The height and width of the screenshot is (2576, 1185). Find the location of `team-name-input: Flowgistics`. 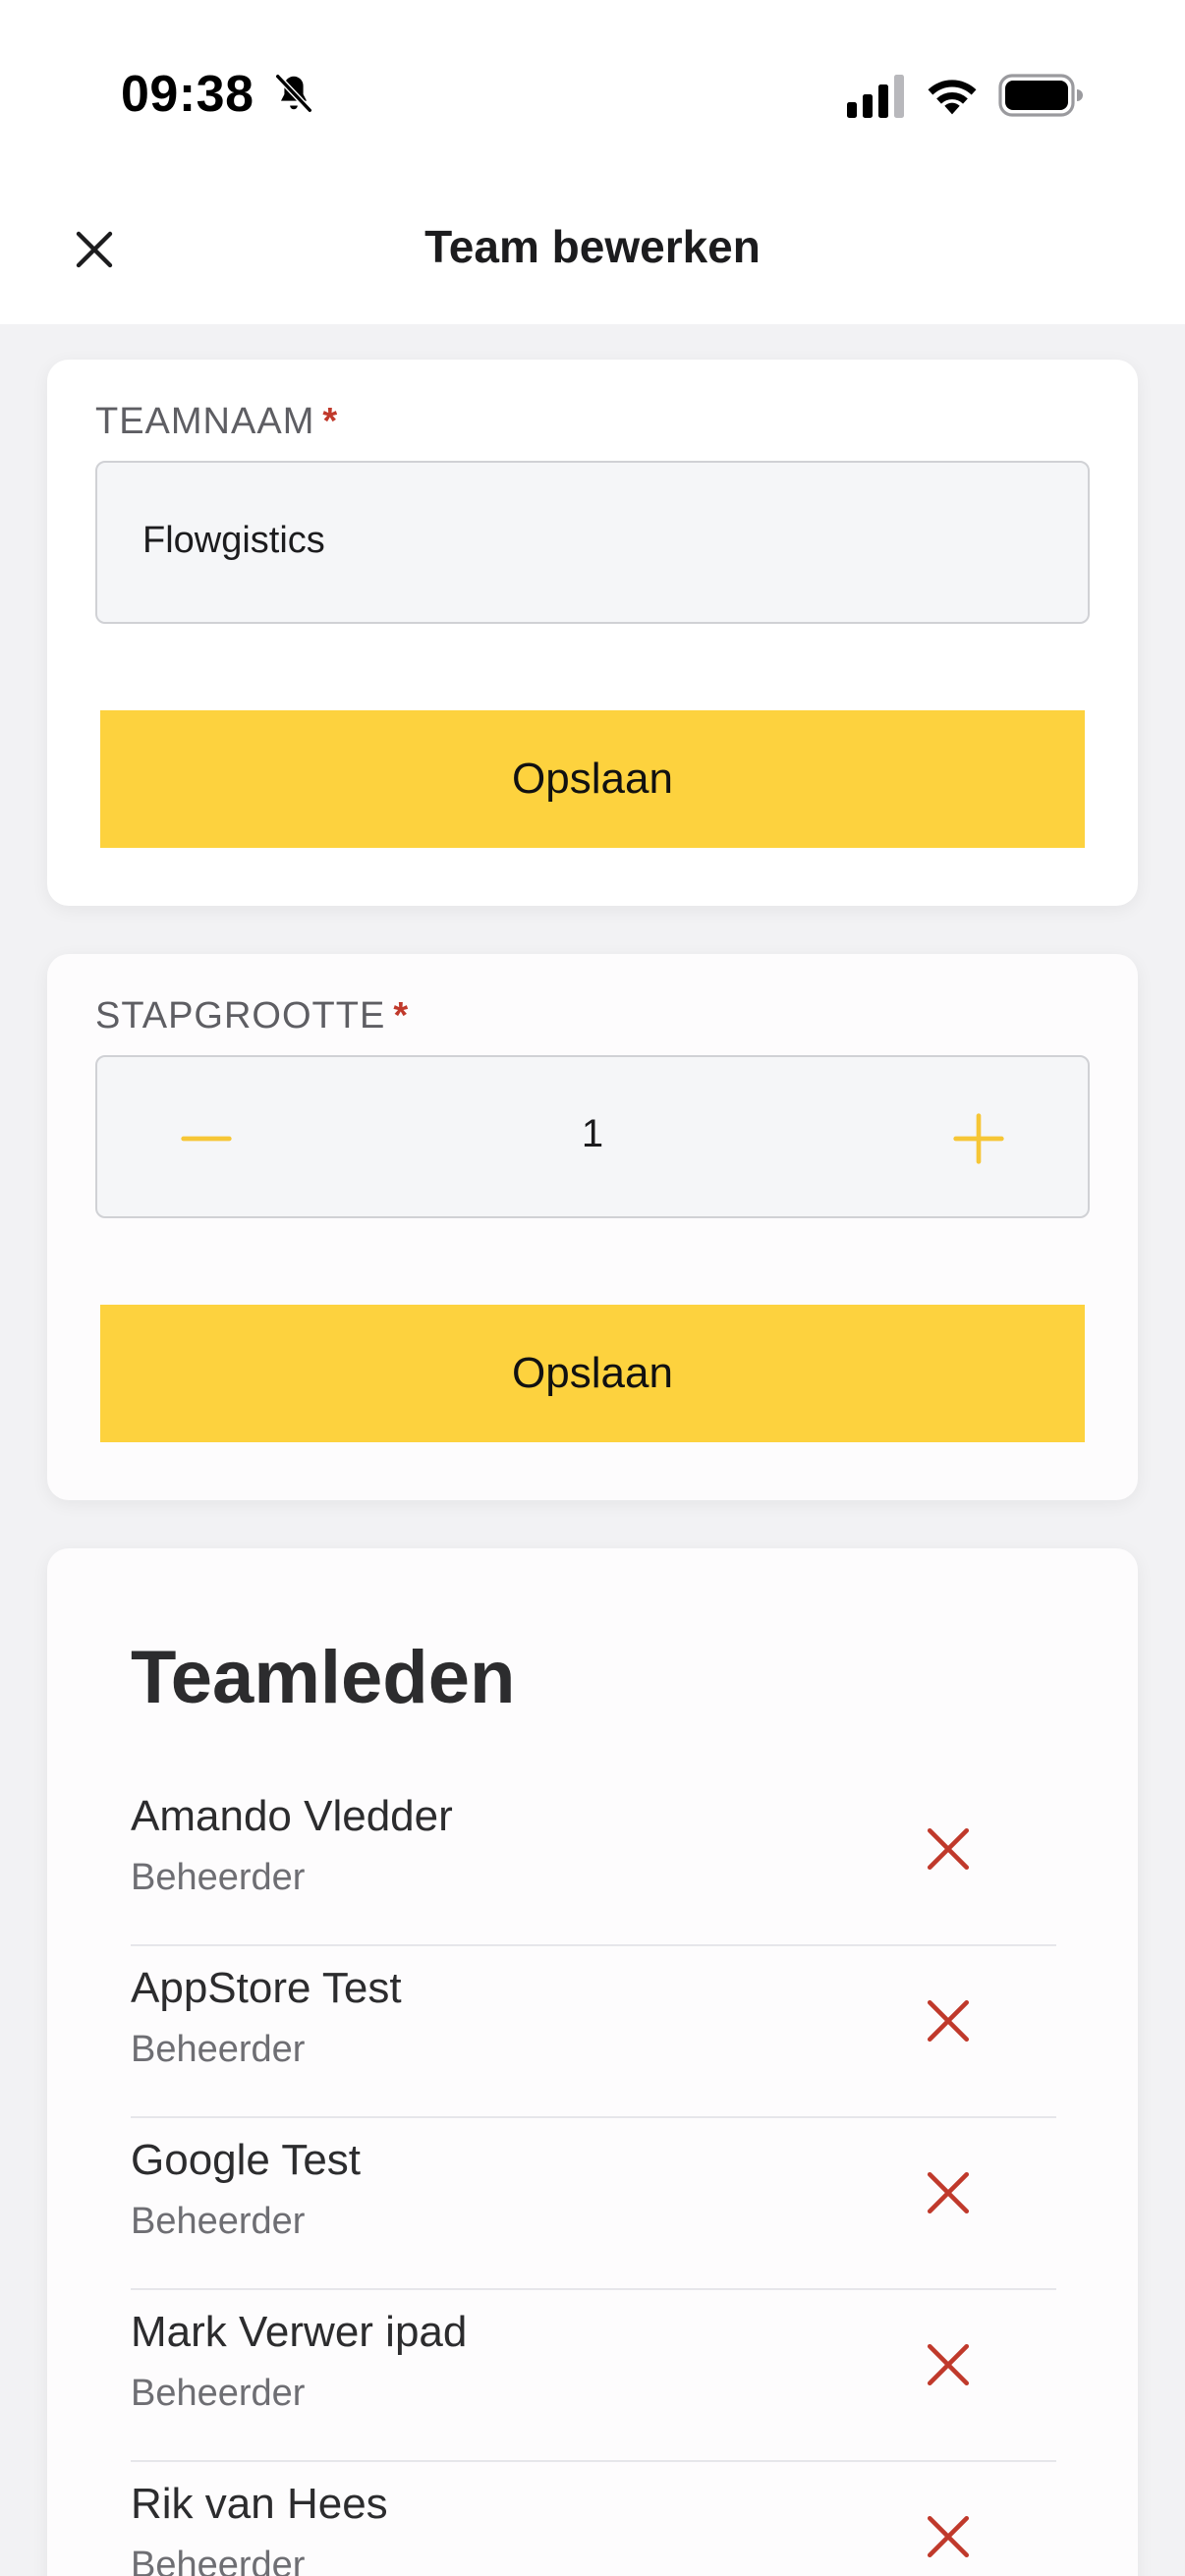

team-name-input: Flowgistics is located at coordinates (592, 542).